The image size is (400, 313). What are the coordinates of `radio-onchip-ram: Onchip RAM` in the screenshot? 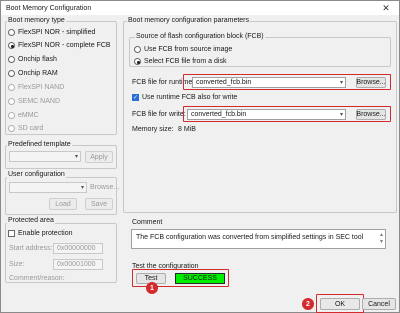 It's located at (33, 73).